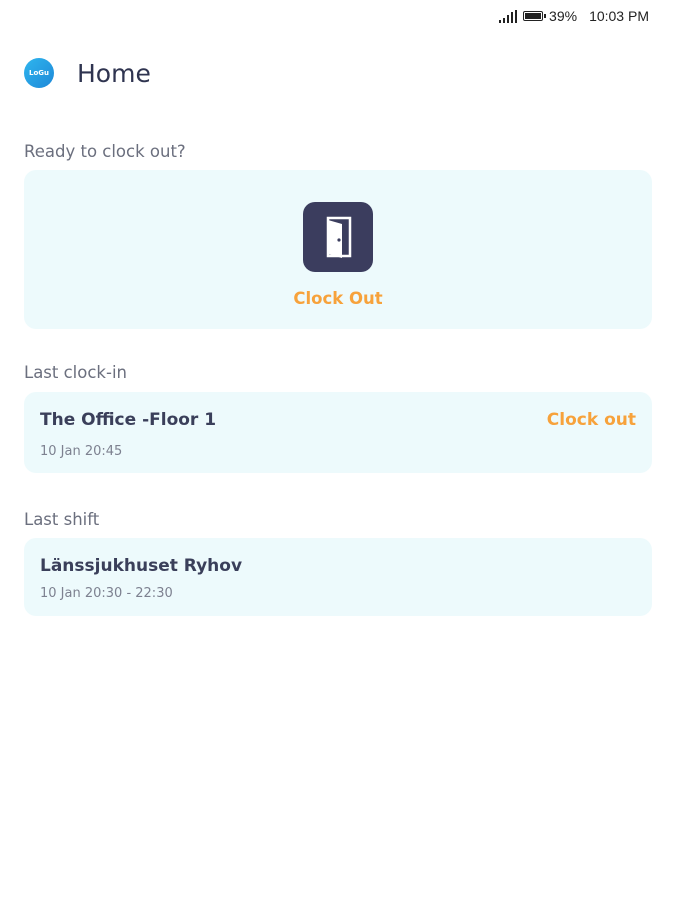 This screenshot has height=900, width=675. Describe the element at coordinates (338, 577) in the screenshot. I see `last-shift-card: Länssjukhuset Ryhov 10 Jan 20:30 - 22:30` at that location.